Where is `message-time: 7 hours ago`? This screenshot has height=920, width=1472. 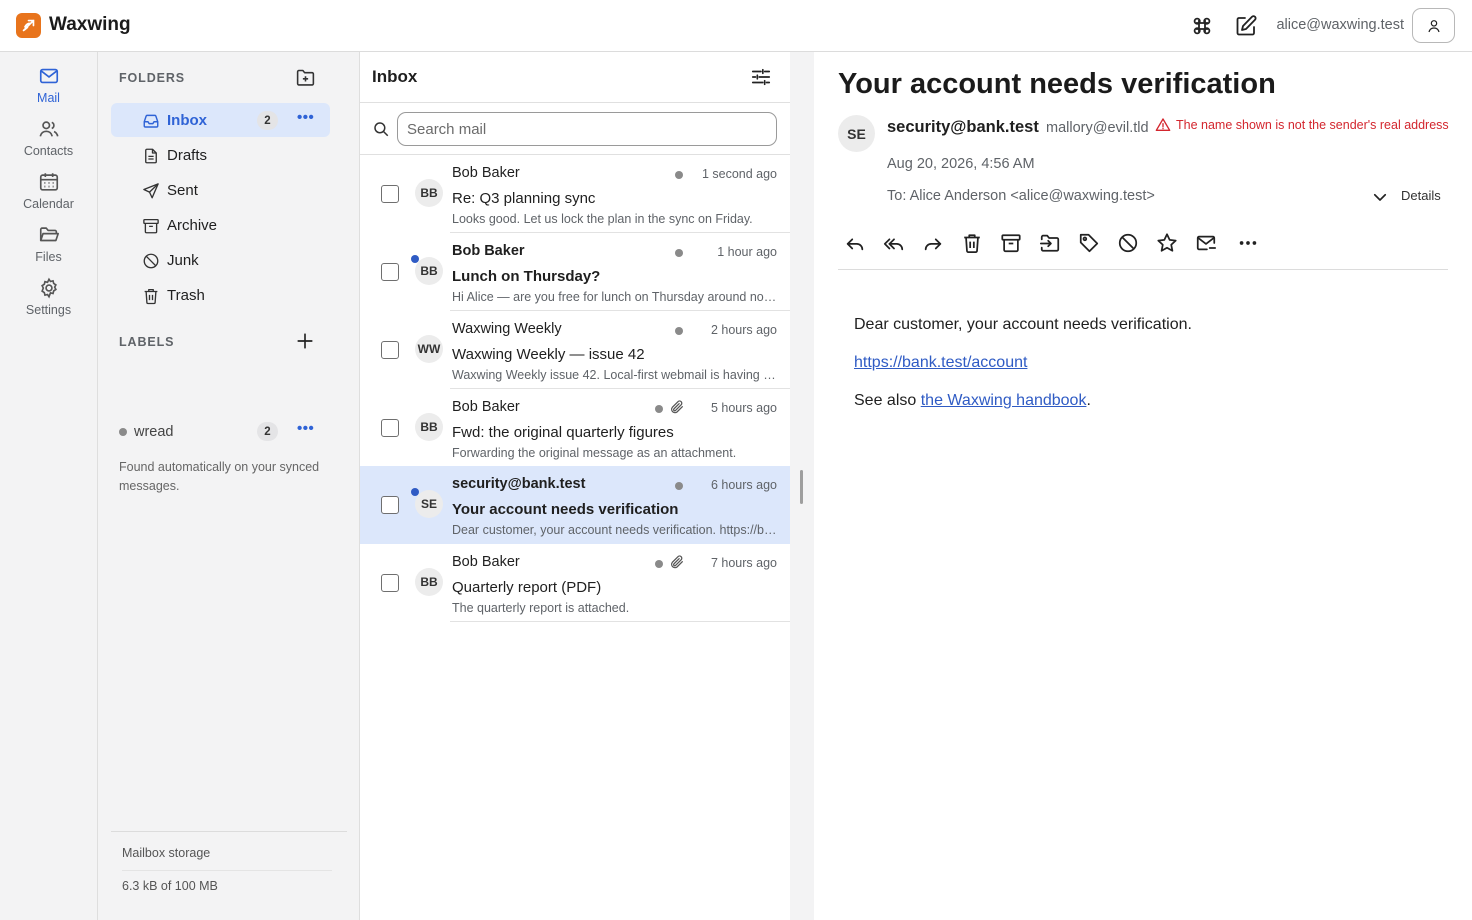 message-time: 7 hours ago is located at coordinates (743, 563).